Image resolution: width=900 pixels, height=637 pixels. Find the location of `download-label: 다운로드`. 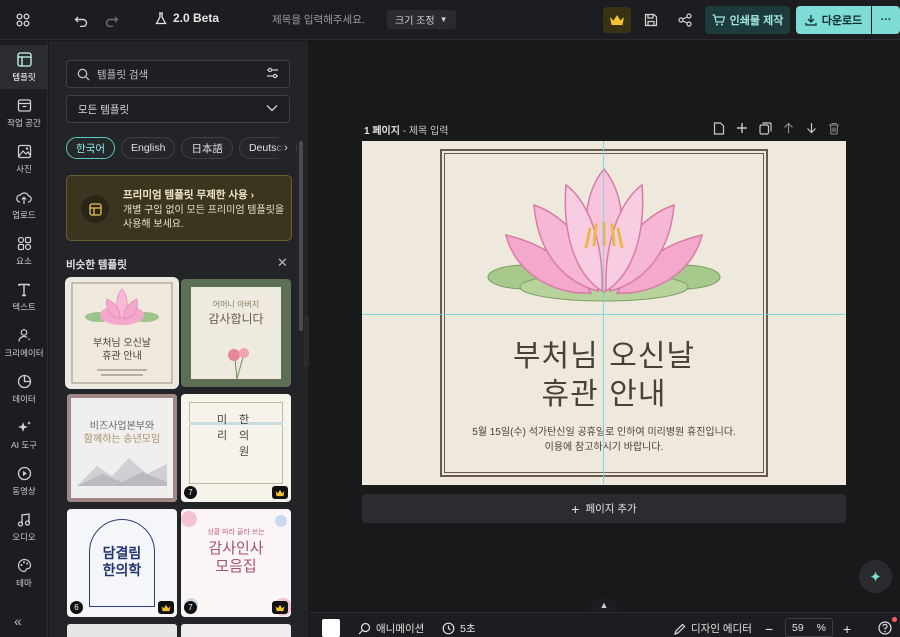

download-label: 다운로드 is located at coordinates (842, 21).